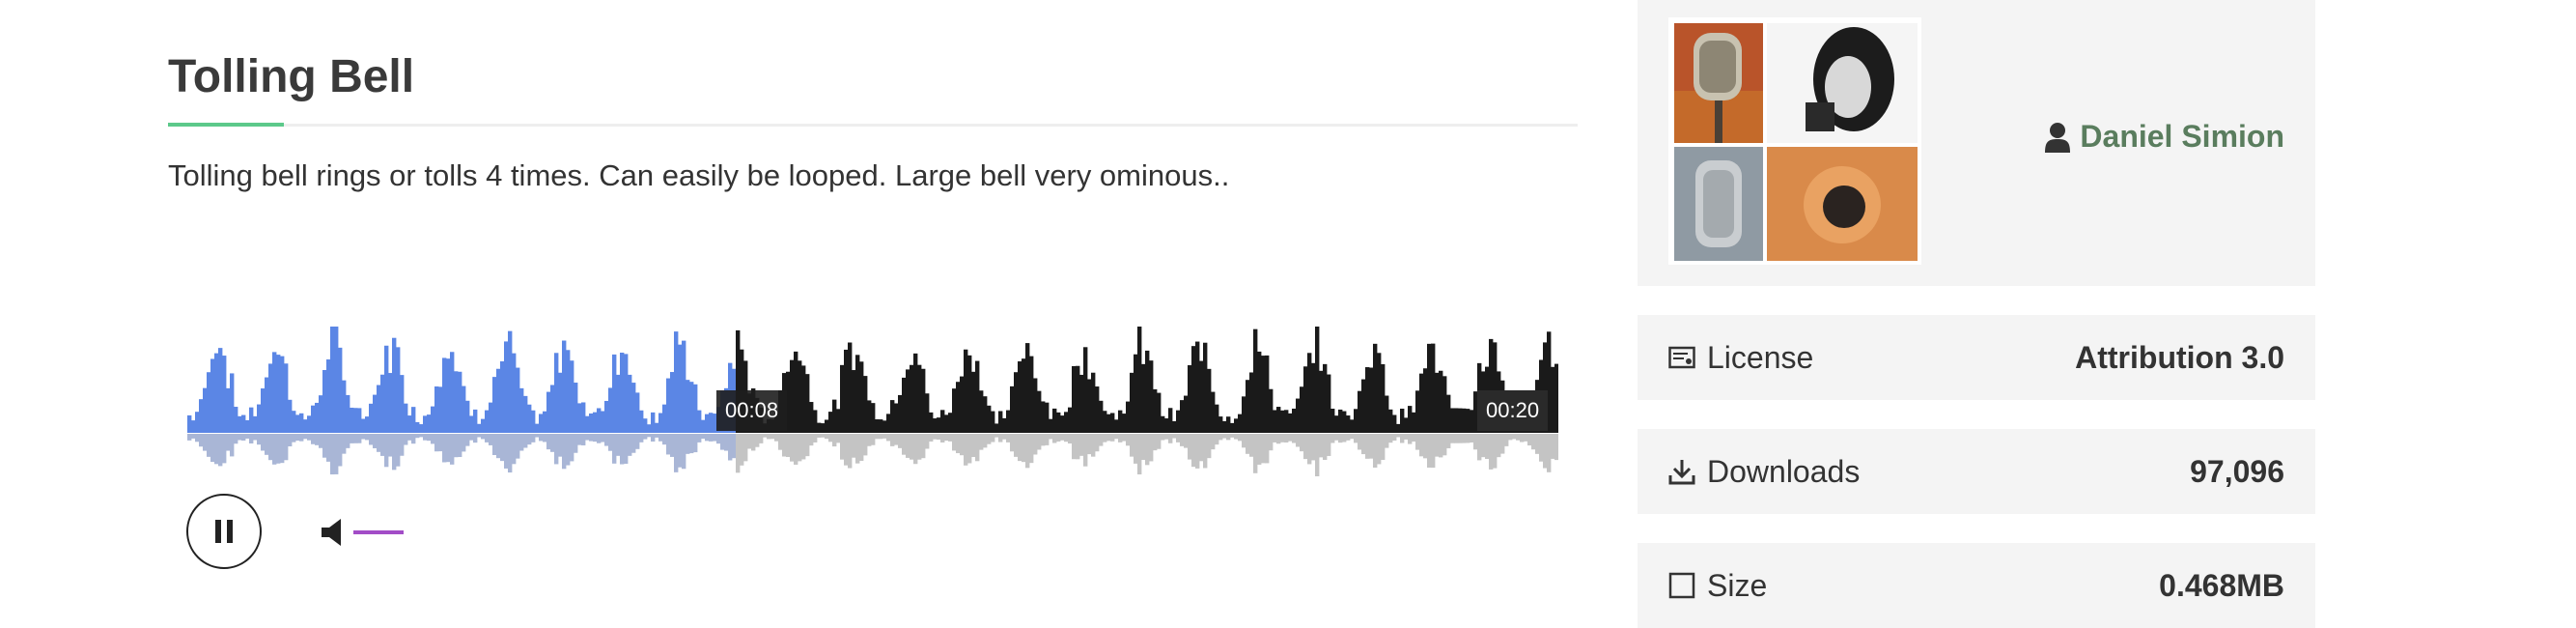 Image resolution: width=2576 pixels, height=628 pixels. What do you see at coordinates (873, 126) in the screenshot?
I see `title-divider` at bounding box center [873, 126].